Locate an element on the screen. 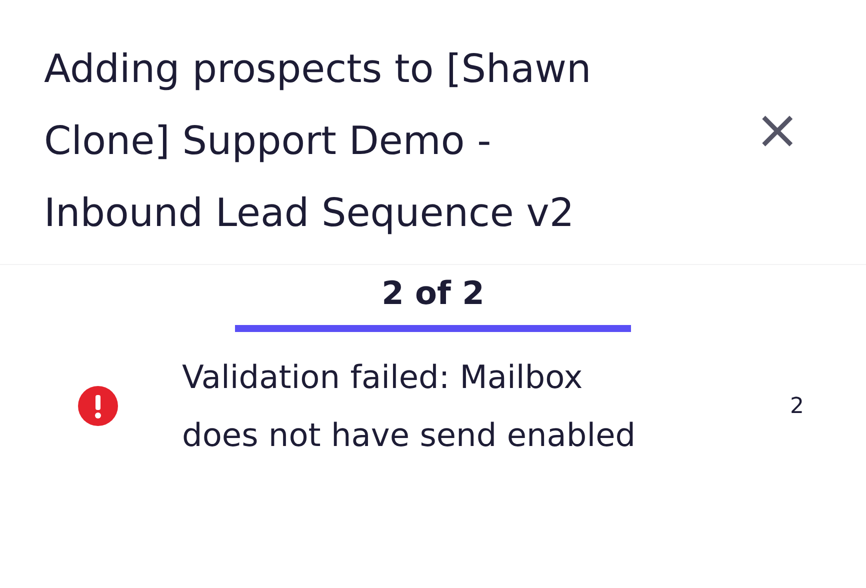  close-button: × is located at coordinates (777, 130).